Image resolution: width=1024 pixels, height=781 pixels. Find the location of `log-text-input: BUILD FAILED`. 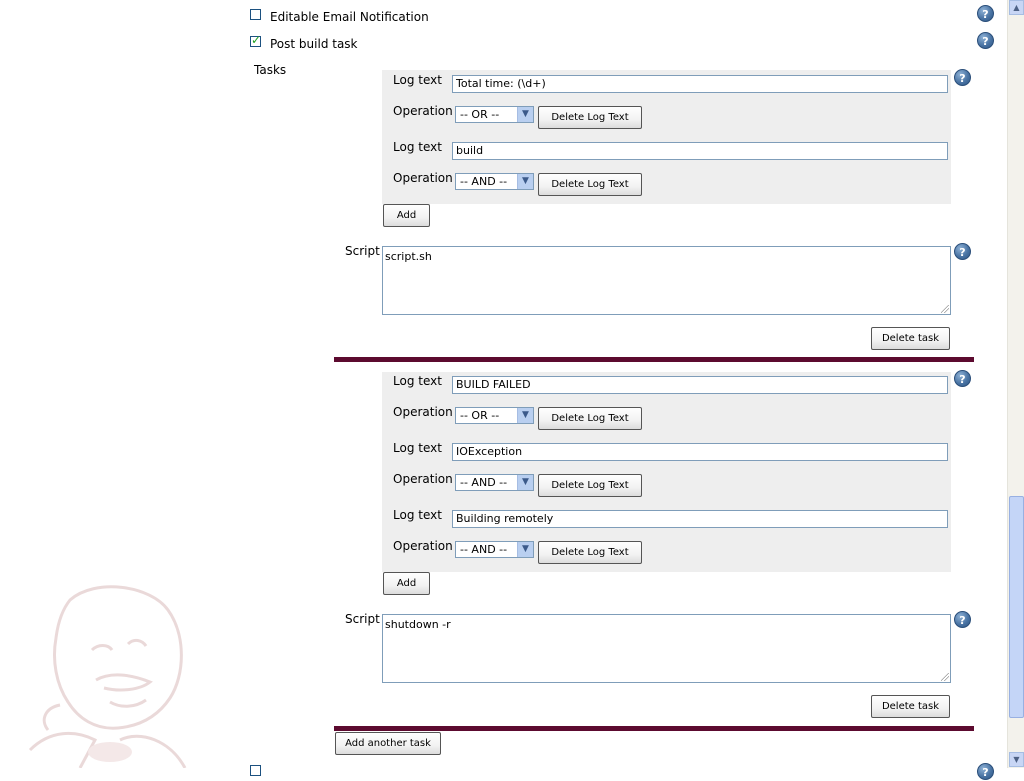

log-text-input: BUILD FAILED is located at coordinates (700, 385).